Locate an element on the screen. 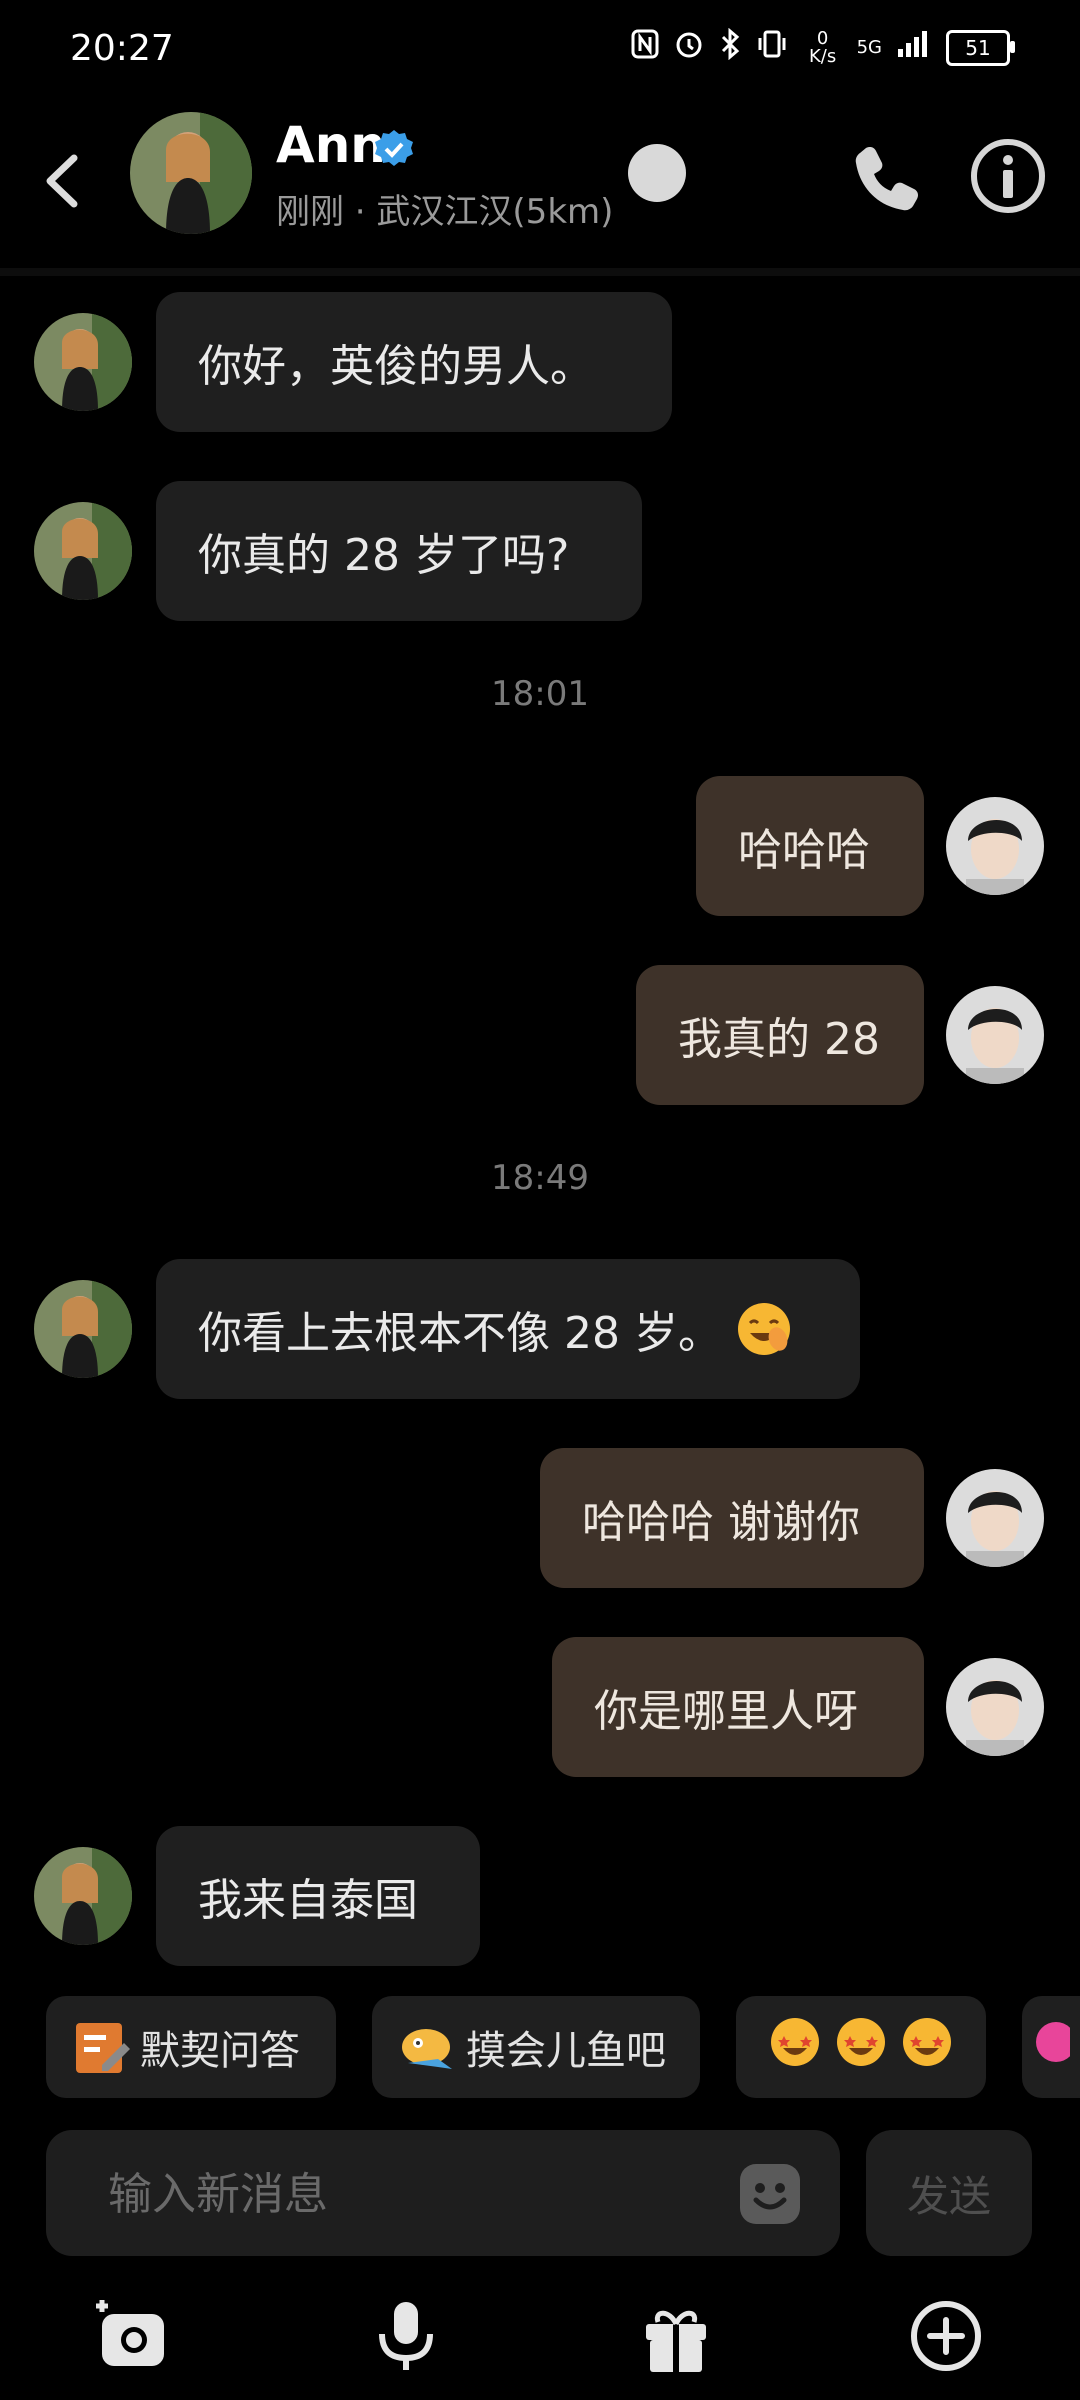 This screenshot has width=1080, height=2400. emoji-picker-icon is located at coordinates (770, 2194).